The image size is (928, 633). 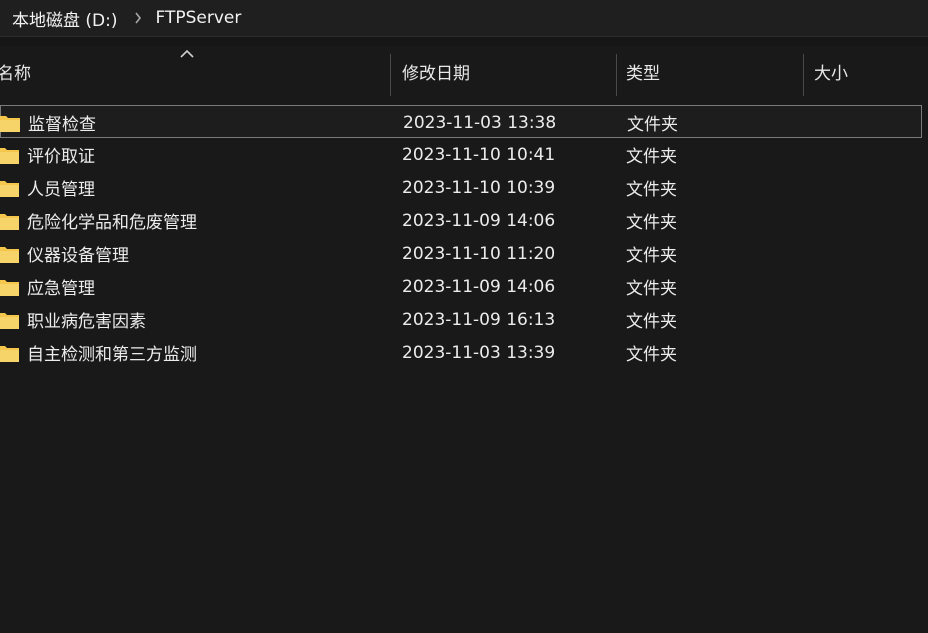 I want to click on column-header-bar: 名称 修改日期 类型 大小, so click(x=464, y=71).